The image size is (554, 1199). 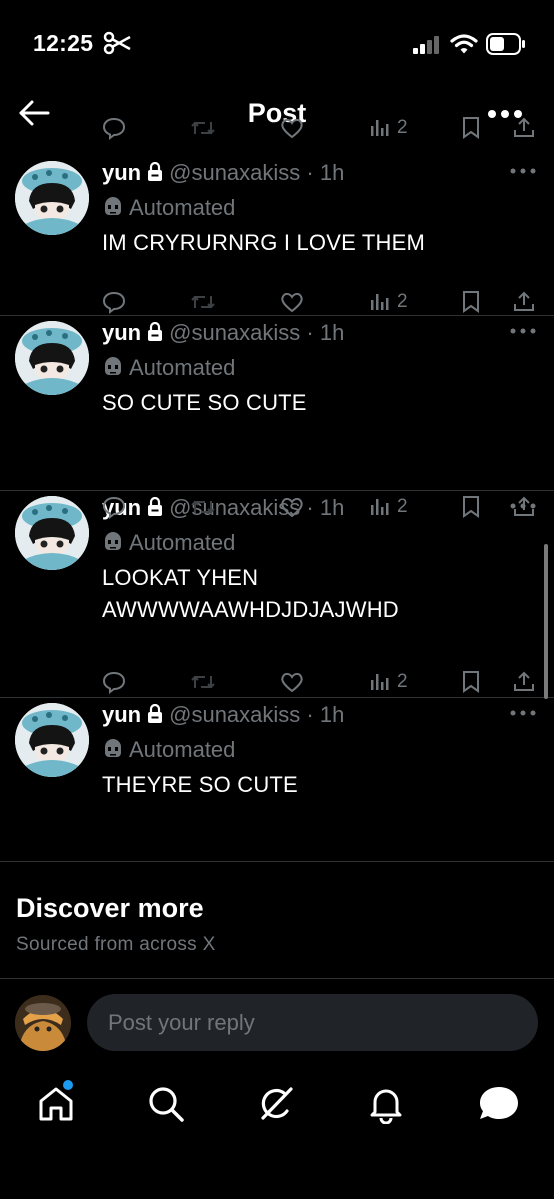 I want to click on discover-section: Discover more Sourced from across X, so click(x=116, y=924).